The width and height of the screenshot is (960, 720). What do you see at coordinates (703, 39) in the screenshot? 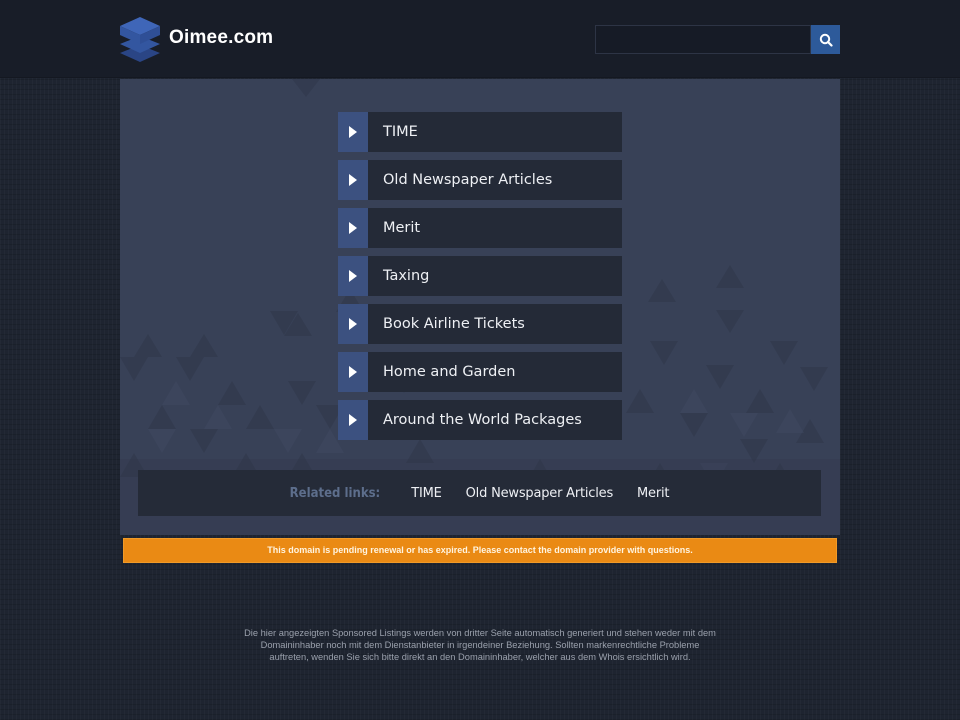
I see `search-input` at bounding box center [703, 39].